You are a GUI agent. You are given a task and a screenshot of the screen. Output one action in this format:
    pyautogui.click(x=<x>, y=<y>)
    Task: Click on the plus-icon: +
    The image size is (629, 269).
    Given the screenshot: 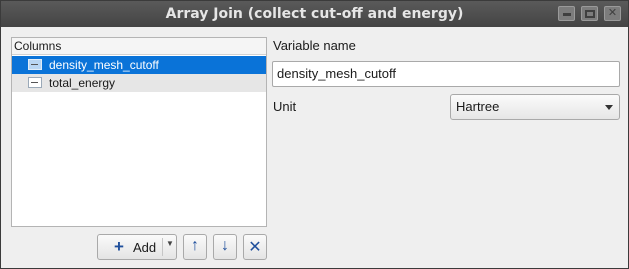 What is the action you would take?
    pyautogui.click(x=119, y=246)
    